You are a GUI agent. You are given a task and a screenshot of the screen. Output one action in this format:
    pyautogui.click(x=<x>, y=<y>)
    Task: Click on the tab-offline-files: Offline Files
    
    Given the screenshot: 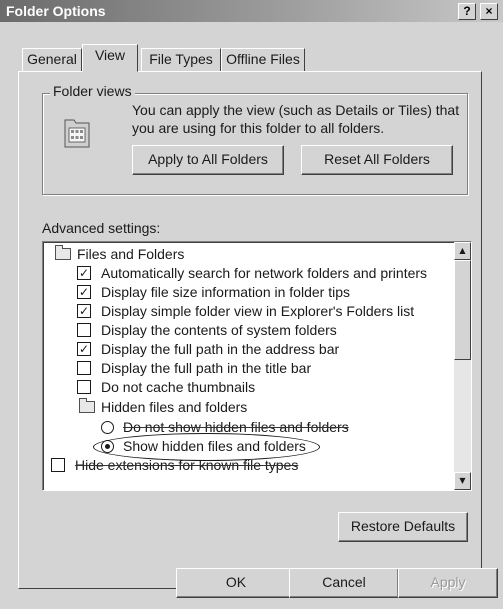 What is the action you would take?
    pyautogui.click(x=263, y=60)
    